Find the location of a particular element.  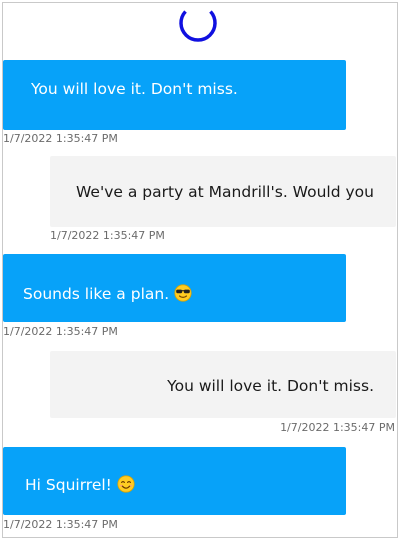

message-bubble-incoming: Sounds like a plan. is located at coordinates (174, 288).